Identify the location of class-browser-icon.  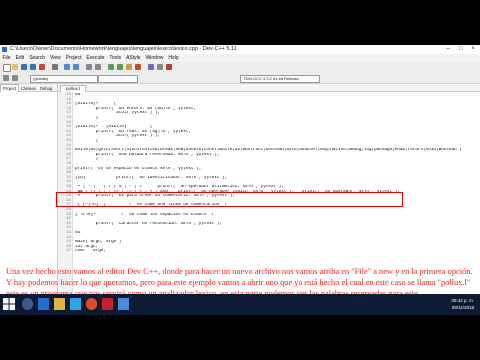
(15, 78).